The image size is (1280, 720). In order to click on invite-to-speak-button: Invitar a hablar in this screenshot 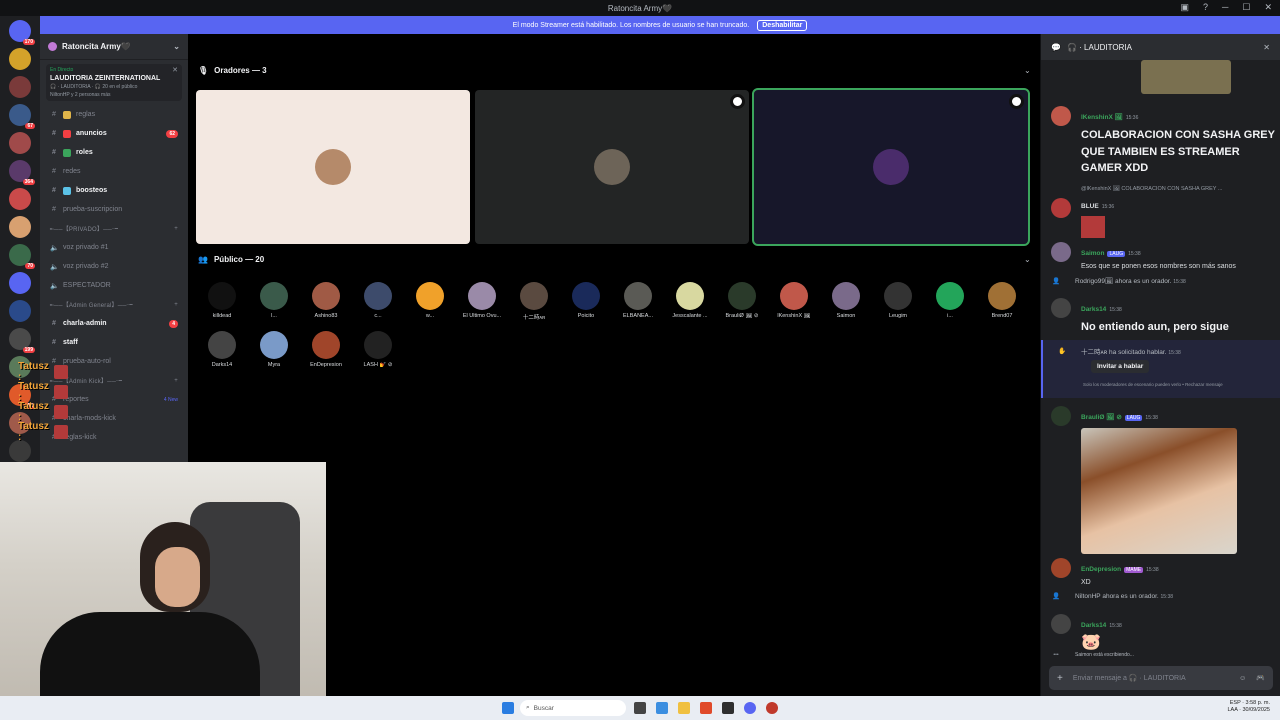, I will do `click(1120, 366)`.